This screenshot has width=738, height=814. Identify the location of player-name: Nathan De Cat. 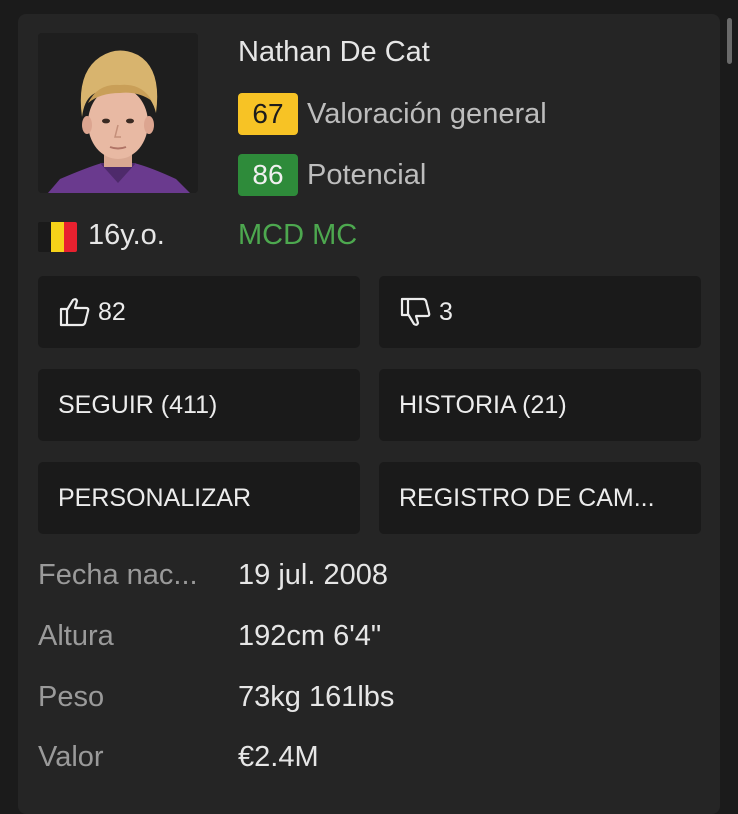
(334, 52).